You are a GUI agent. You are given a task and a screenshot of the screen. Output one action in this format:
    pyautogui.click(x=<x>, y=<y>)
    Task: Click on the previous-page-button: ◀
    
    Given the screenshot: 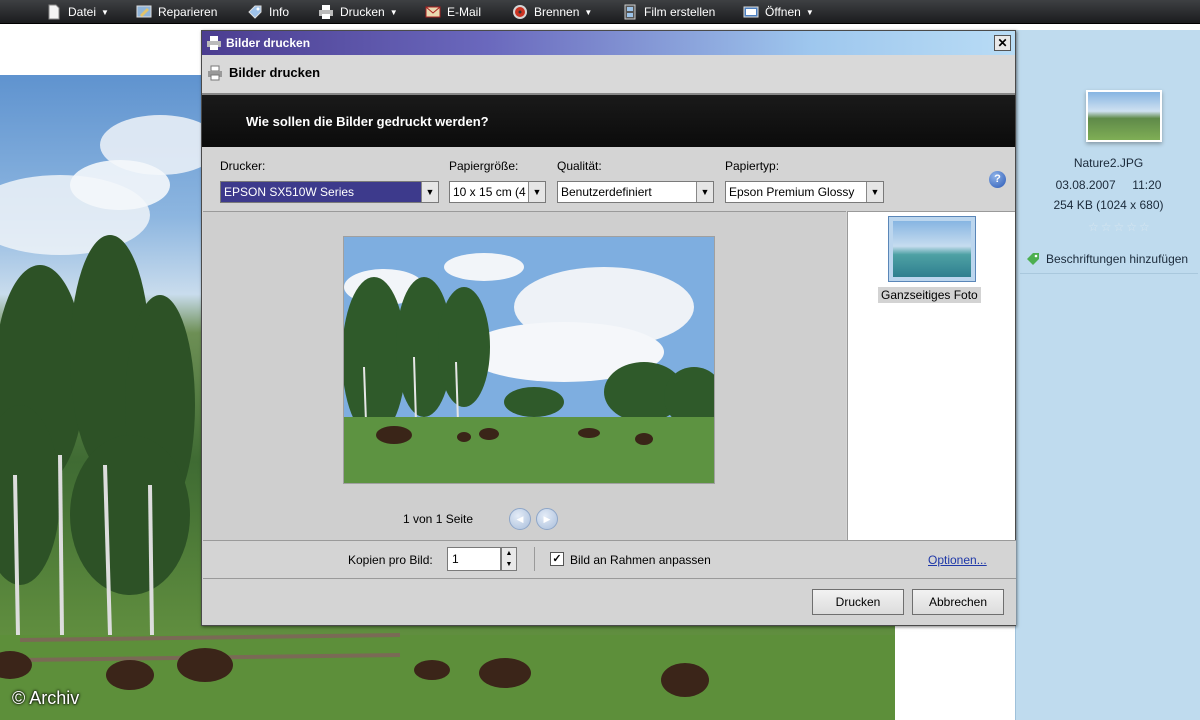 What is the action you would take?
    pyautogui.click(x=520, y=519)
    